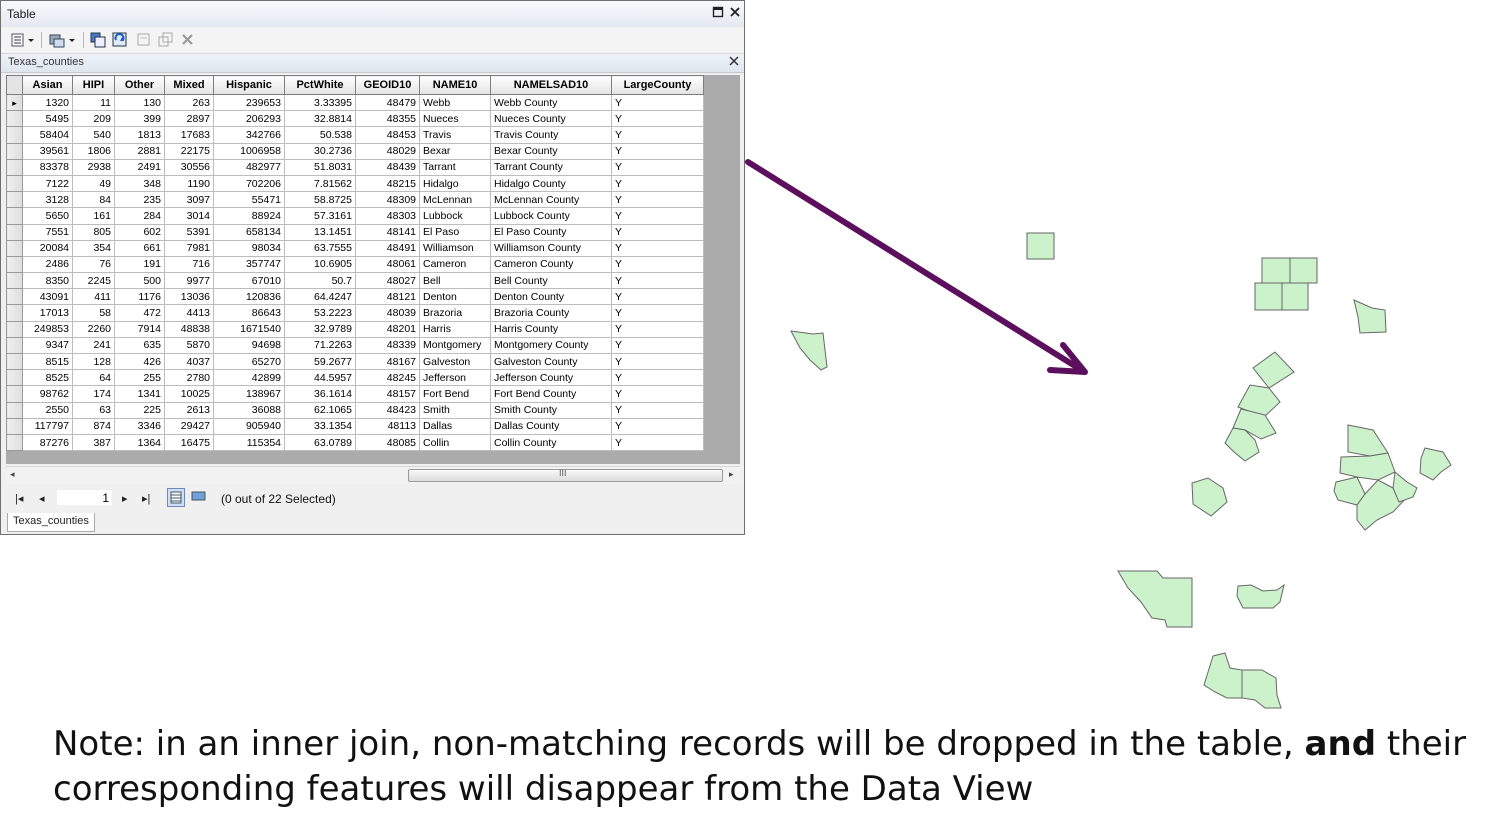  What do you see at coordinates (320, 167) in the screenshot?
I see `cell-pctwhite: 51.8031` at bounding box center [320, 167].